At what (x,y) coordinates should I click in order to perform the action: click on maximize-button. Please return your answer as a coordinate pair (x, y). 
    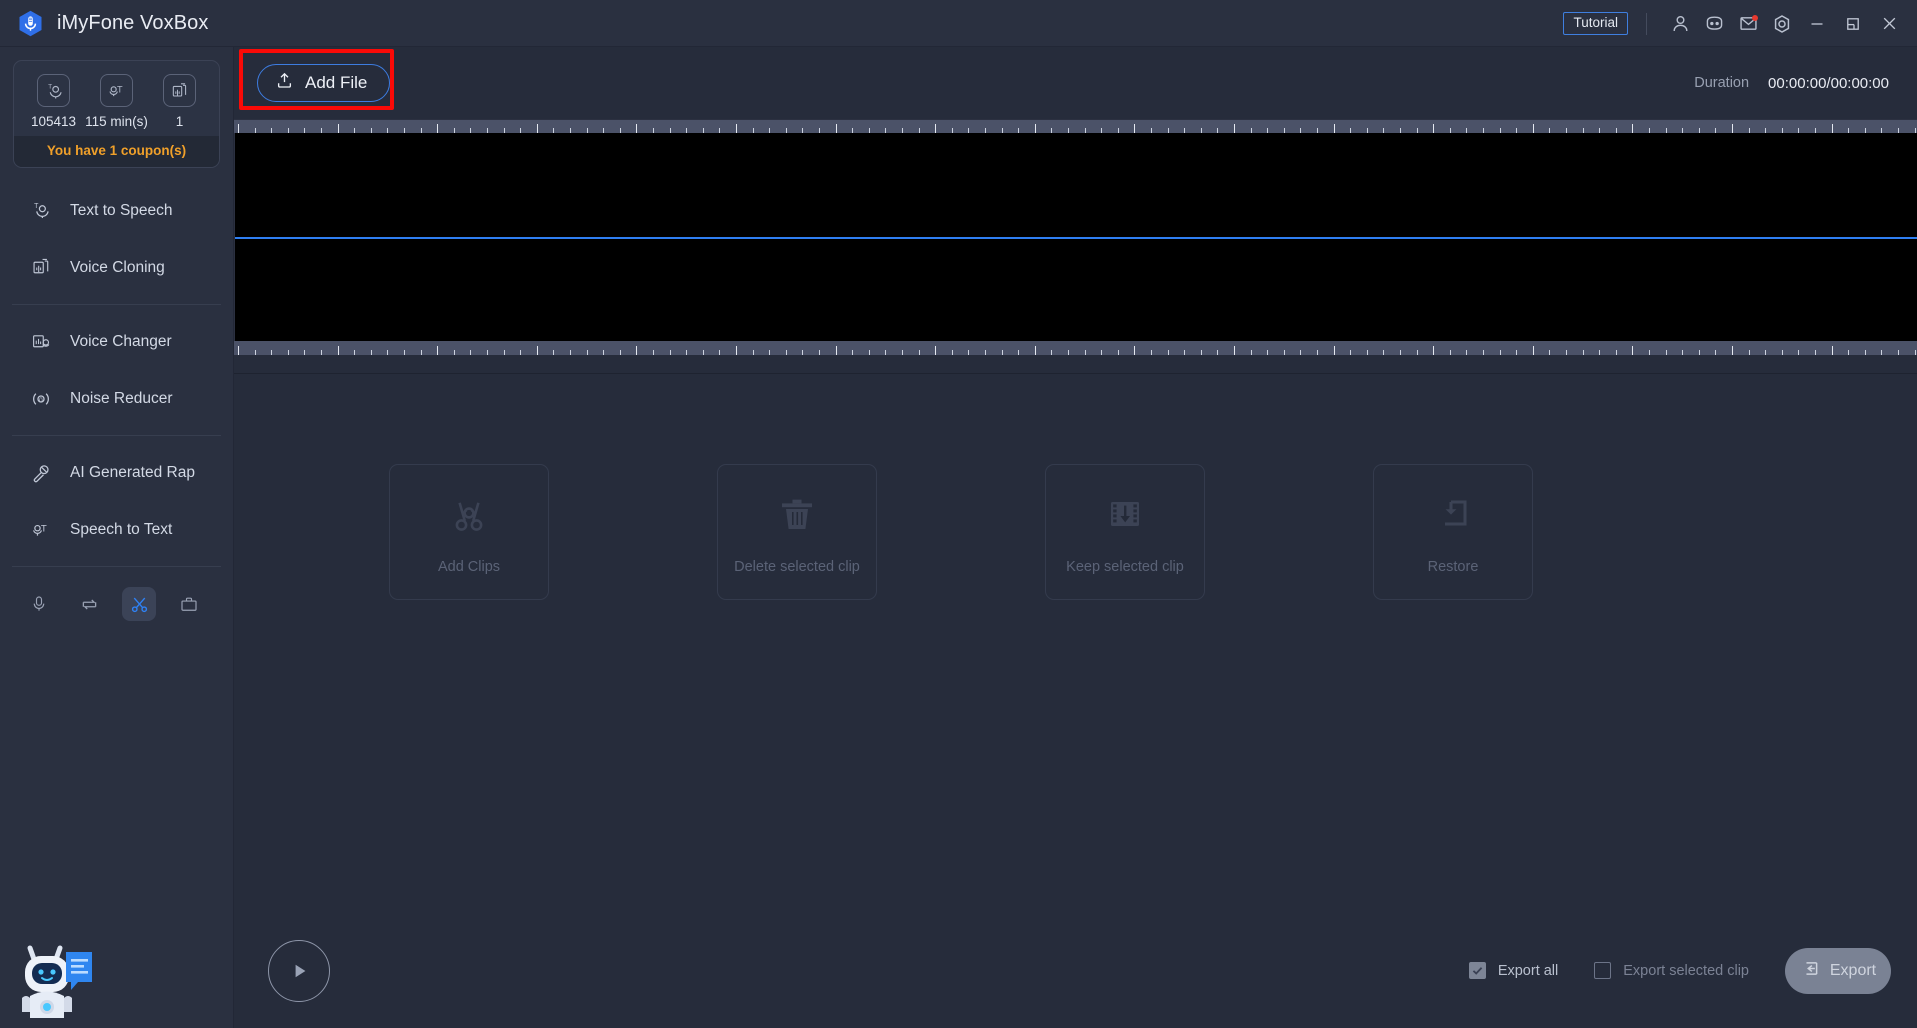
    Looking at the image, I should click on (1853, 23).